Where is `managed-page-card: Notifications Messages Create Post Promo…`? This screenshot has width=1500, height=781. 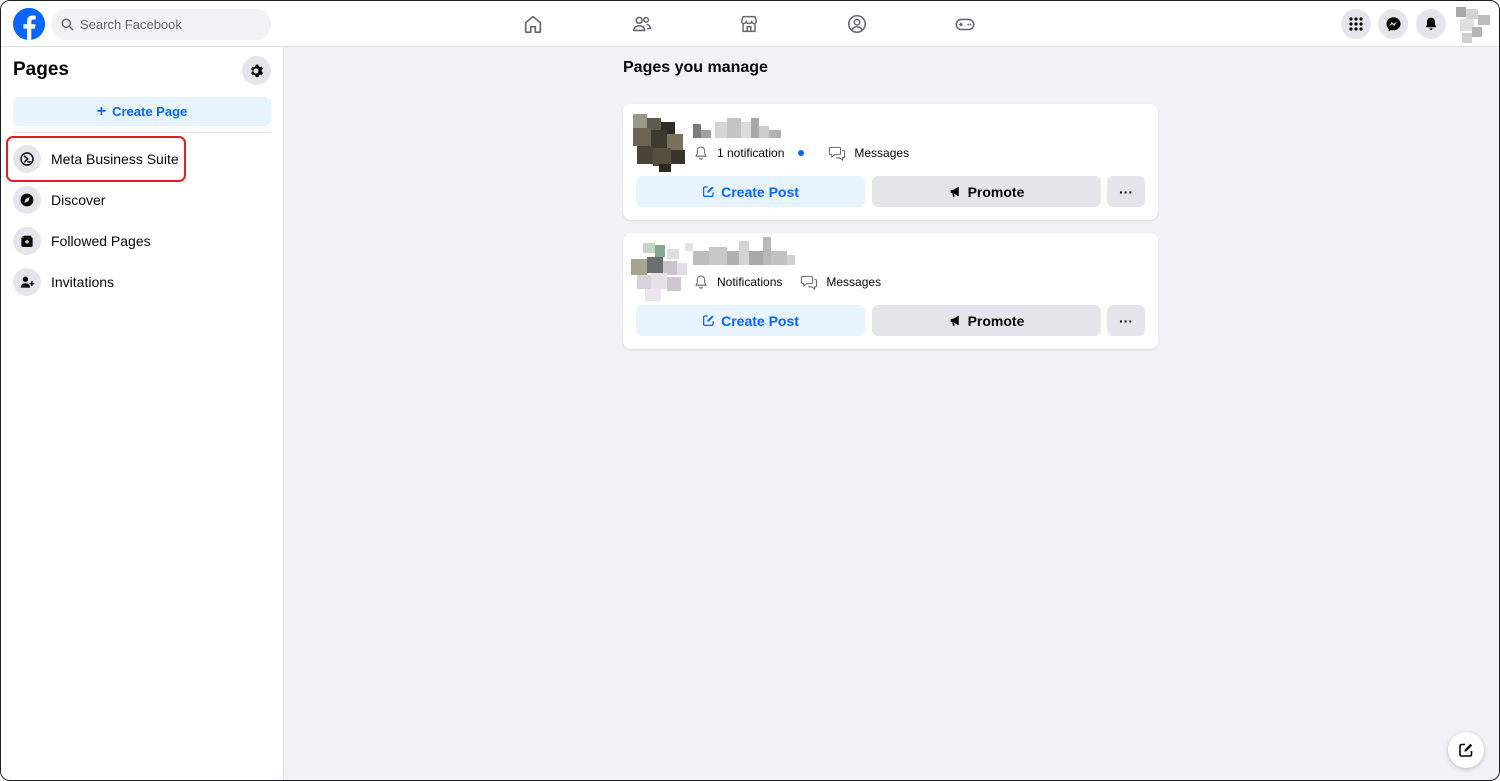 managed-page-card: Notifications Messages Create Post Promo… is located at coordinates (890, 291).